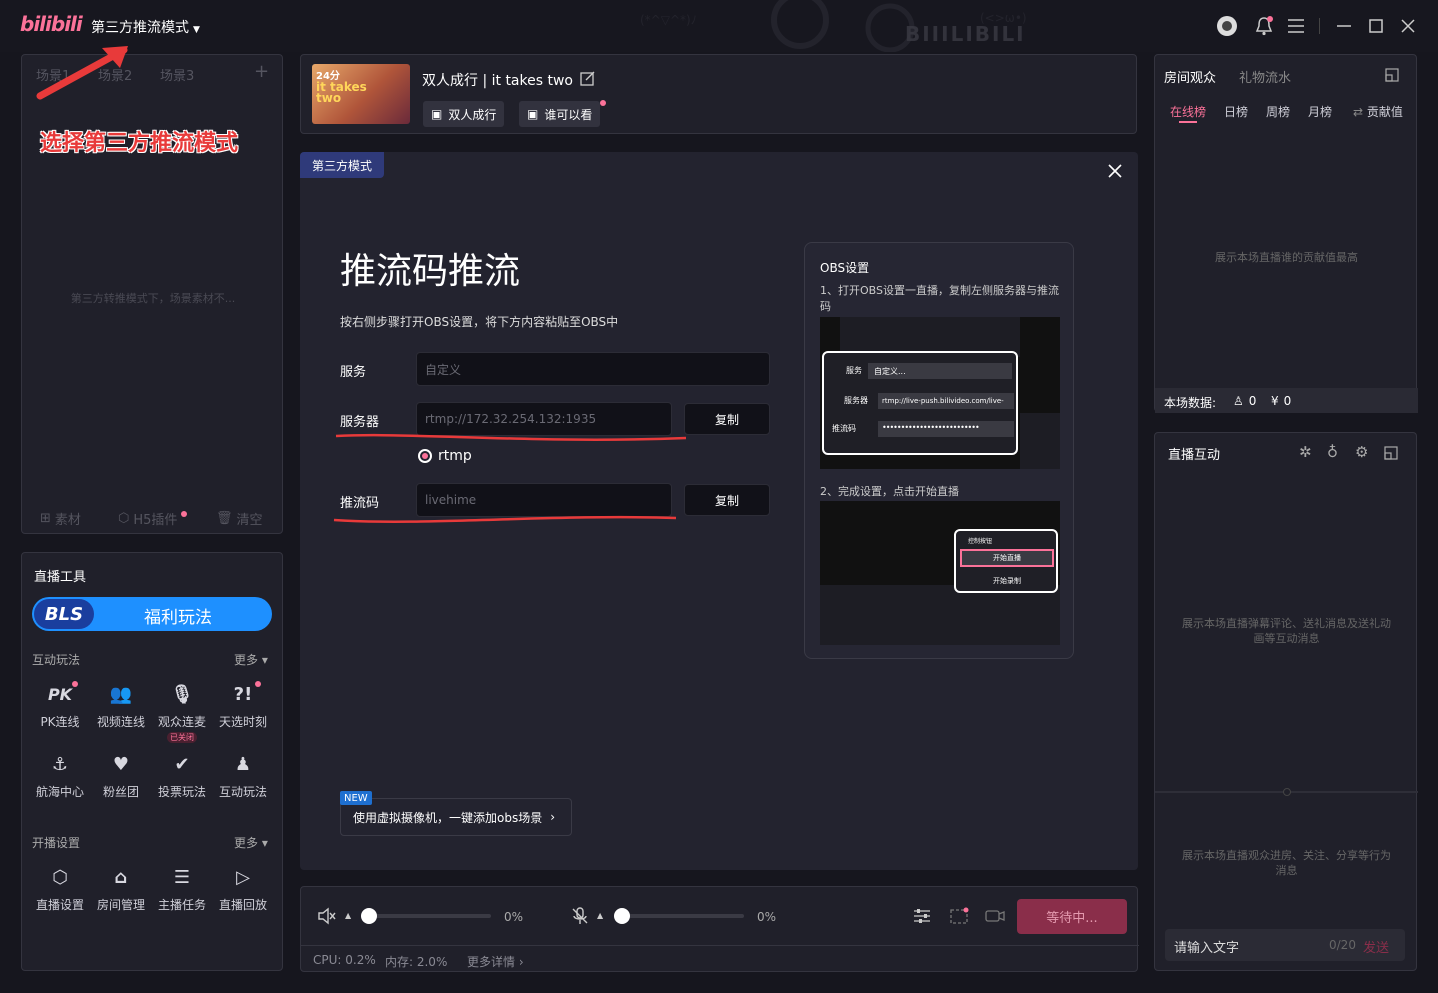 Image resolution: width=1438 pixels, height=993 pixels. I want to click on rtmp-label: rtmp, so click(455, 456).